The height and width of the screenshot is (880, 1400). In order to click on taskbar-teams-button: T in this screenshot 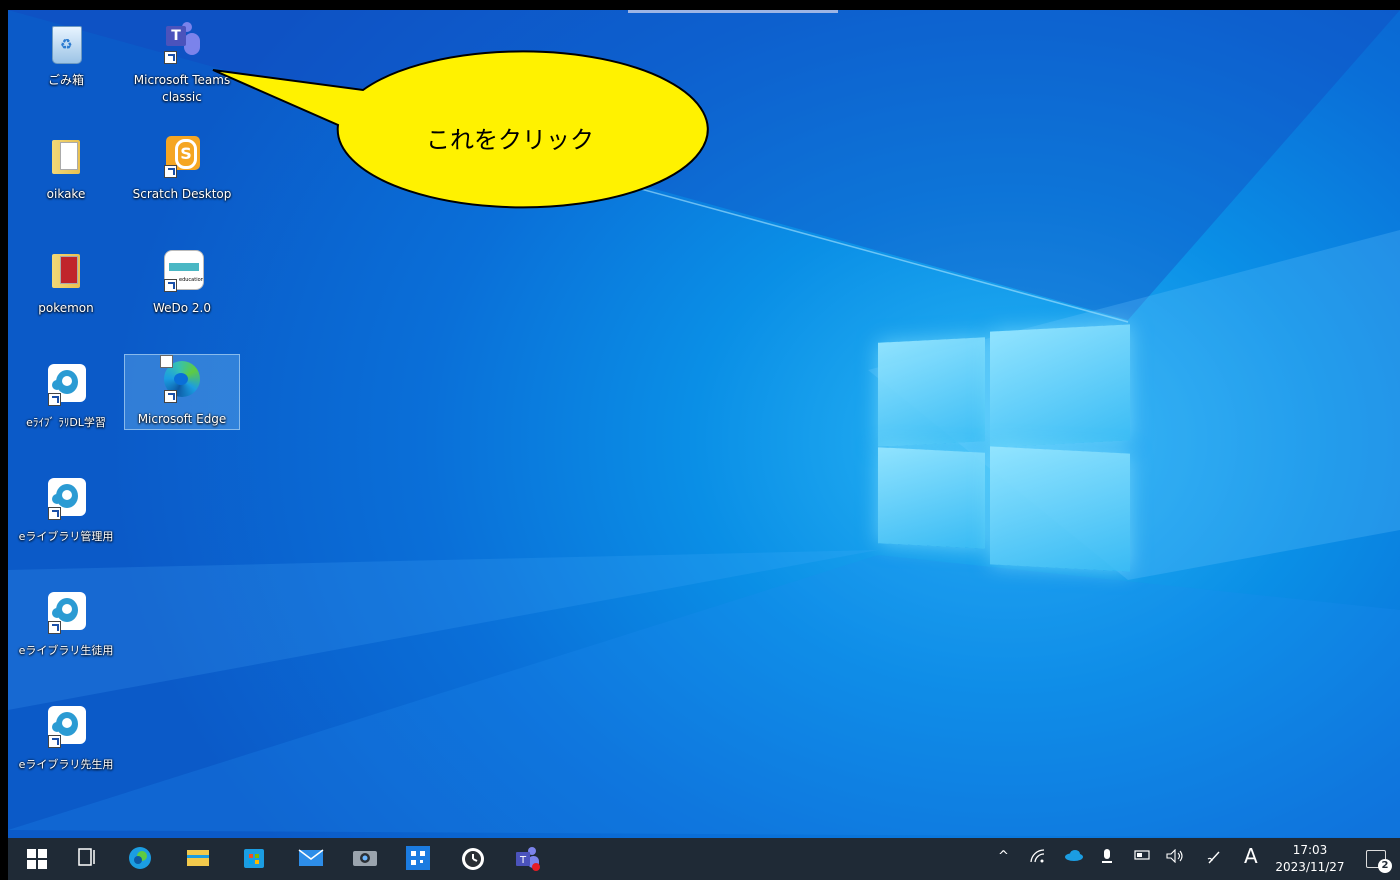, I will do `click(527, 859)`.